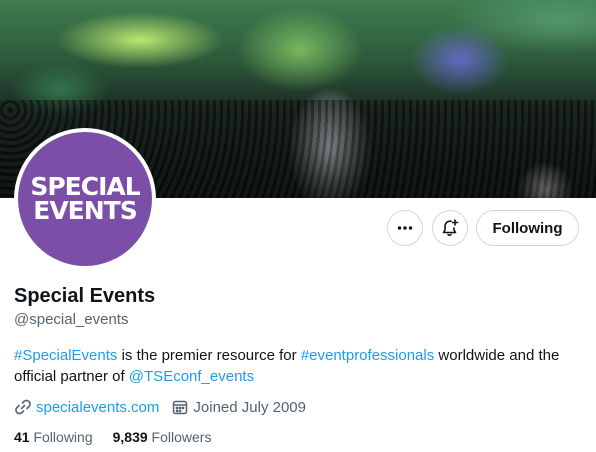 This screenshot has width=596, height=452. I want to click on followers-count-link: 9,839 Followers, so click(162, 437).